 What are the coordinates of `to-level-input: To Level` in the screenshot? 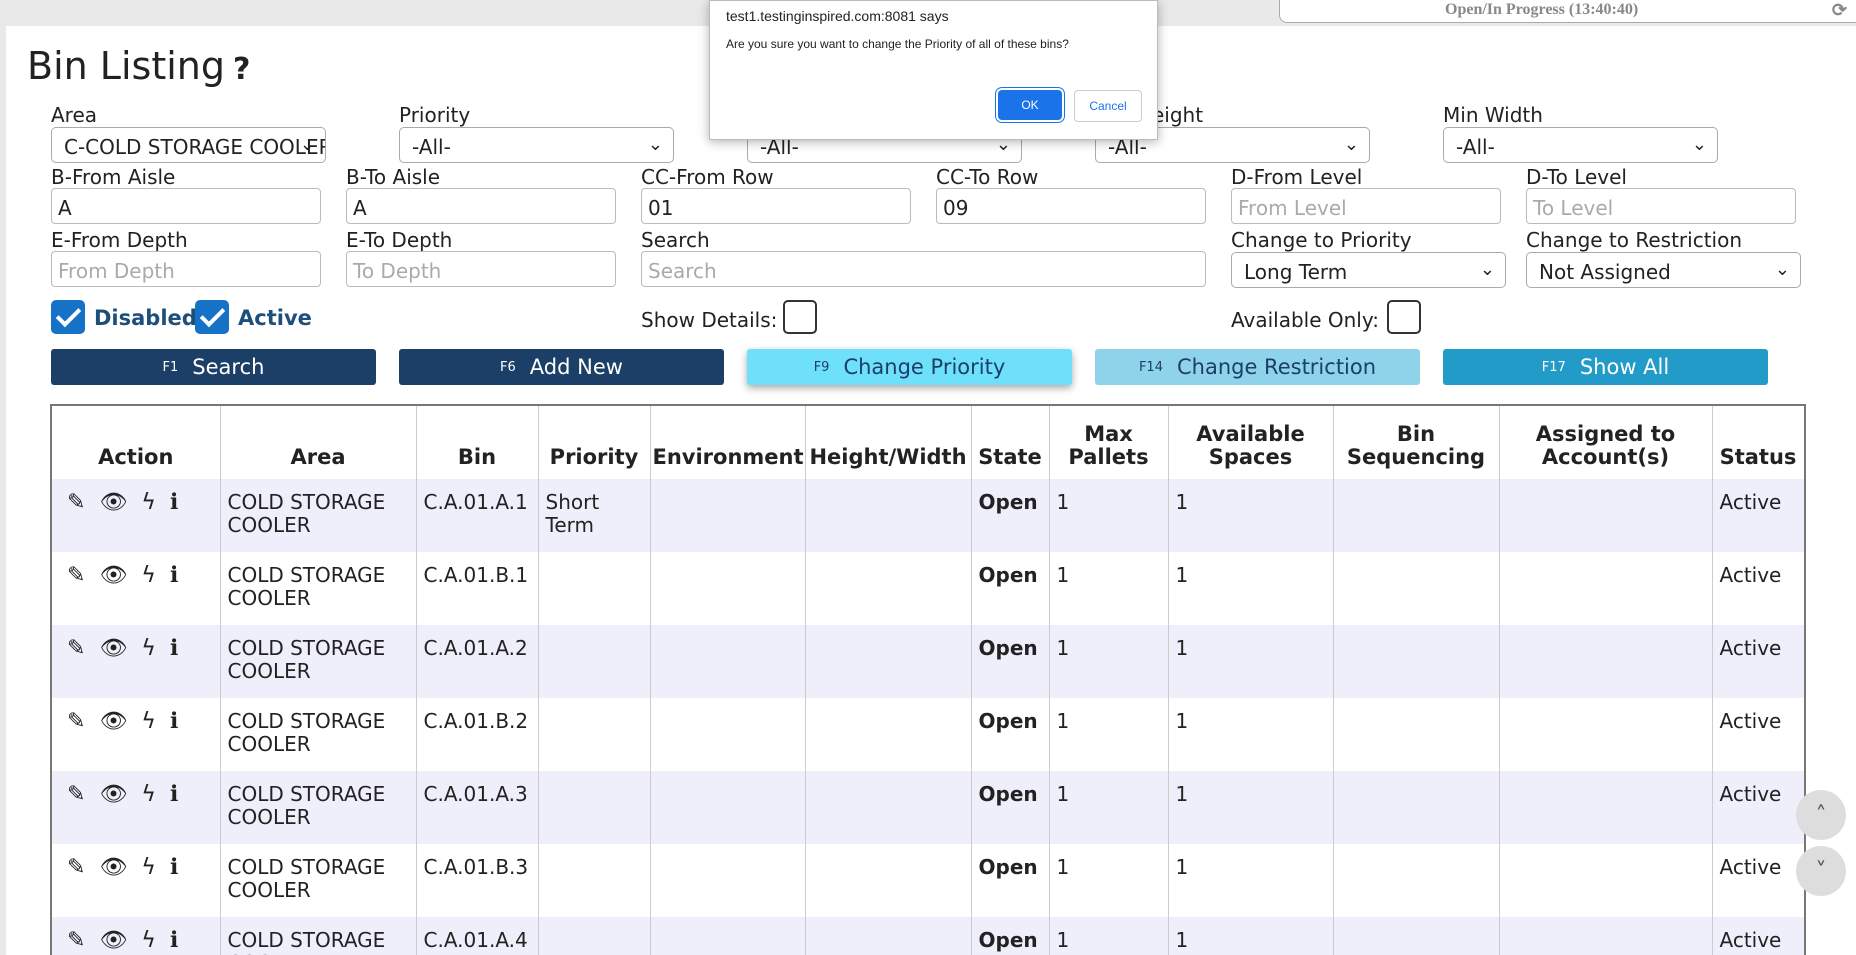 It's located at (1661, 206).